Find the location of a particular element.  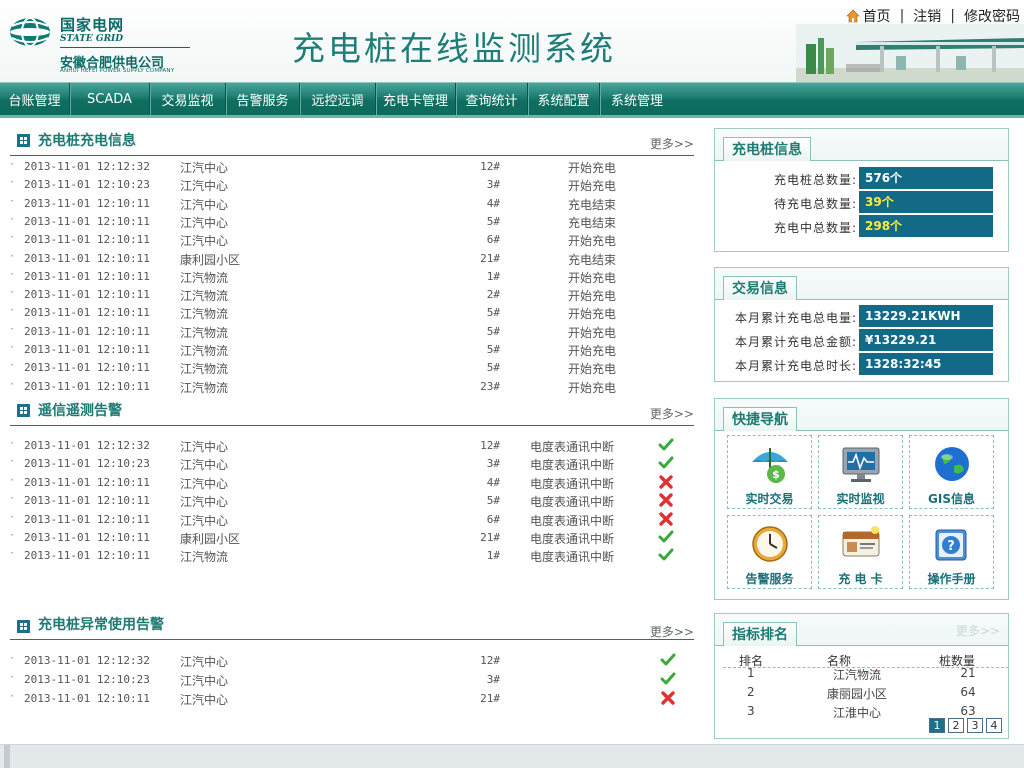

nav-item-system-management: 系统管理 is located at coordinates (637, 99).